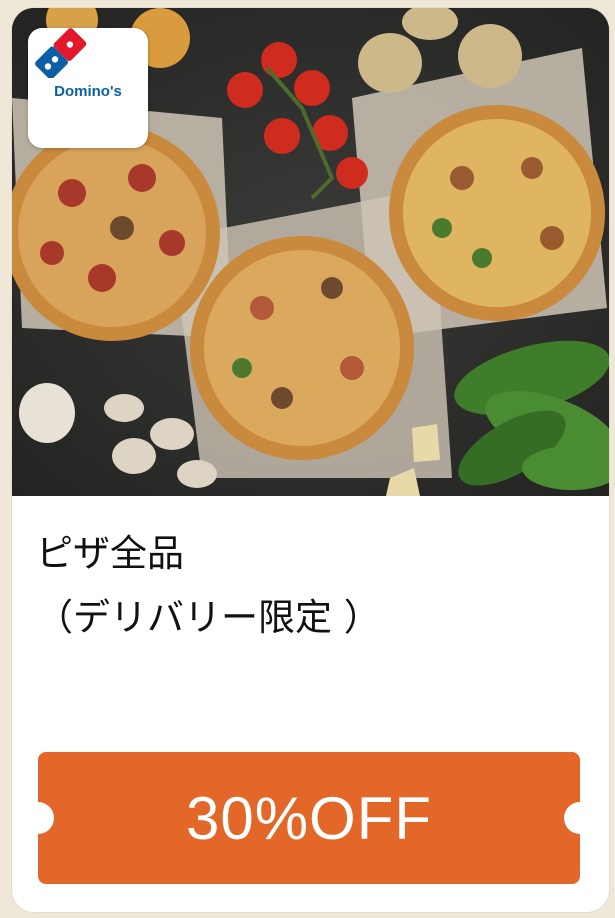  What do you see at coordinates (88, 91) in the screenshot?
I see `logo-brand-text: Domino's` at bounding box center [88, 91].